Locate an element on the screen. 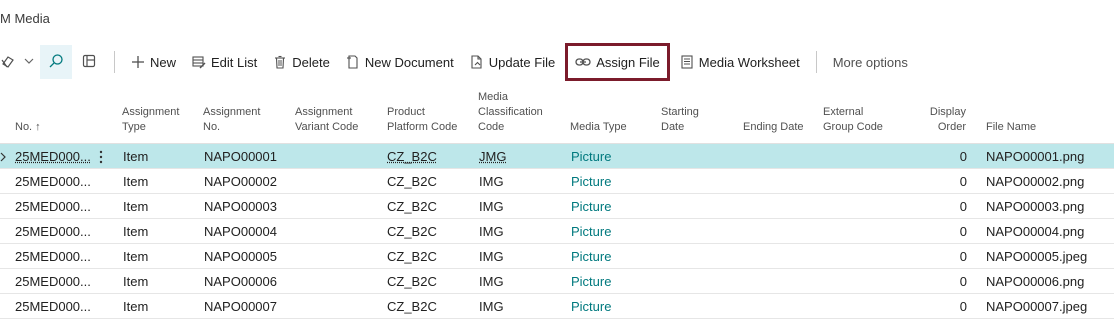 The width and height of the screenshot is (1114, 320). edit-list-icon is located at coordinates (199, 62).